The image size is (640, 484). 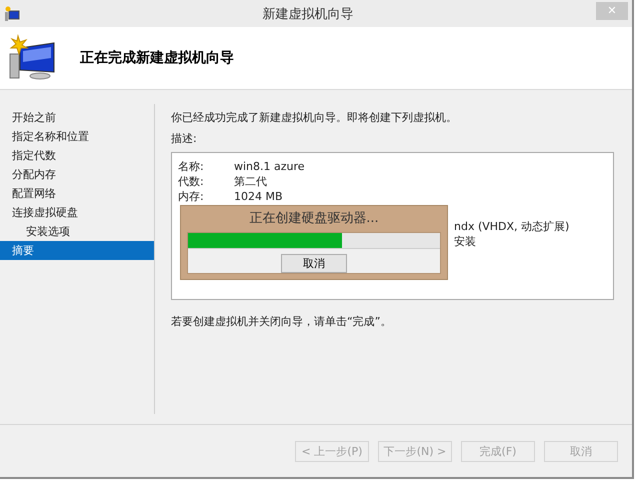 What do you see at coordinates (314, 117) in the screenshot?
I see `intro-text: 你已经成功完成了新建虚拟机向导。即将创建下列虚拟机。` at bounding box center [314, 117].